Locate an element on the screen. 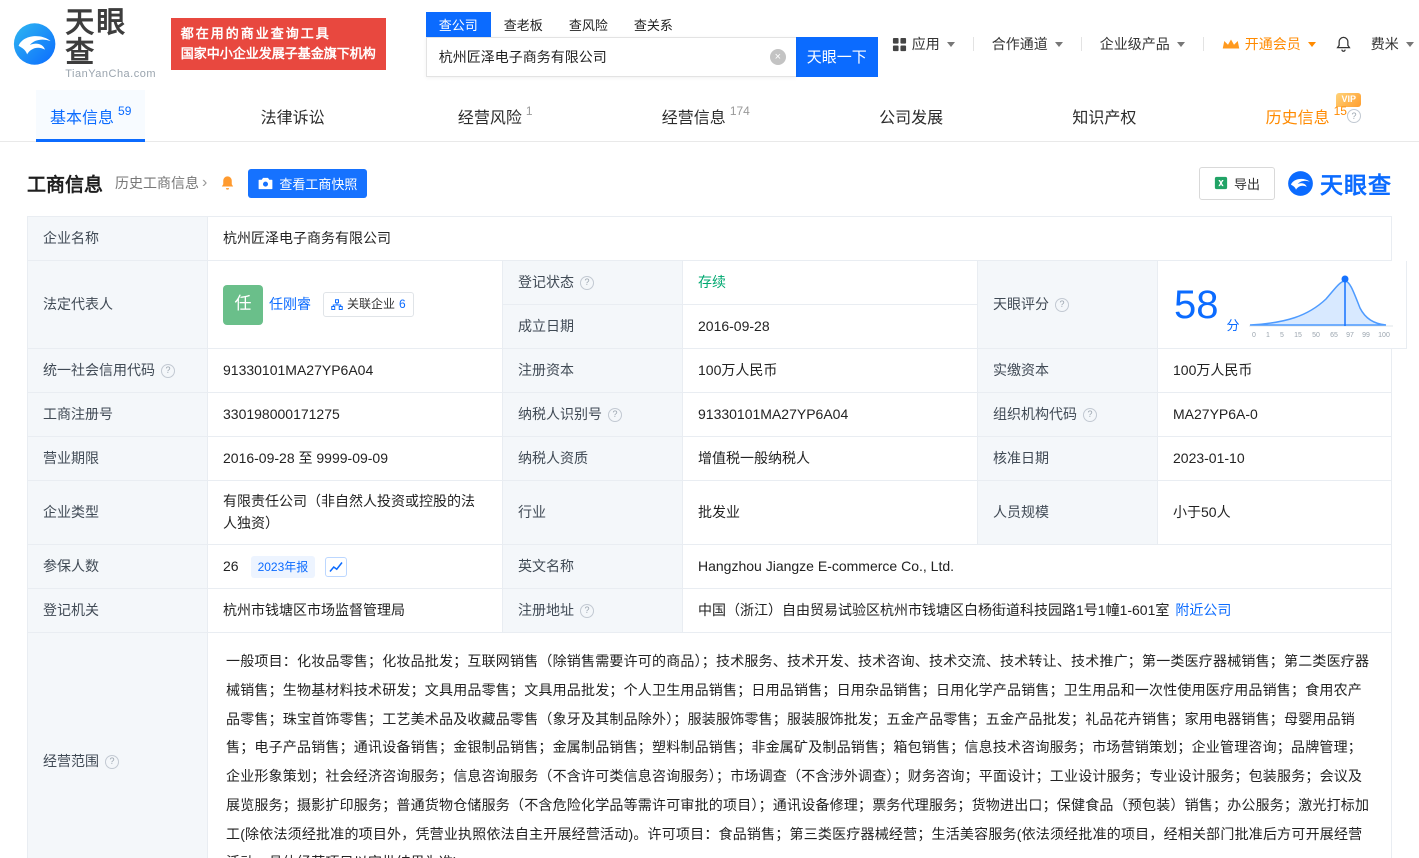  svg-text: 5 is located at coordinates (1282, 335).